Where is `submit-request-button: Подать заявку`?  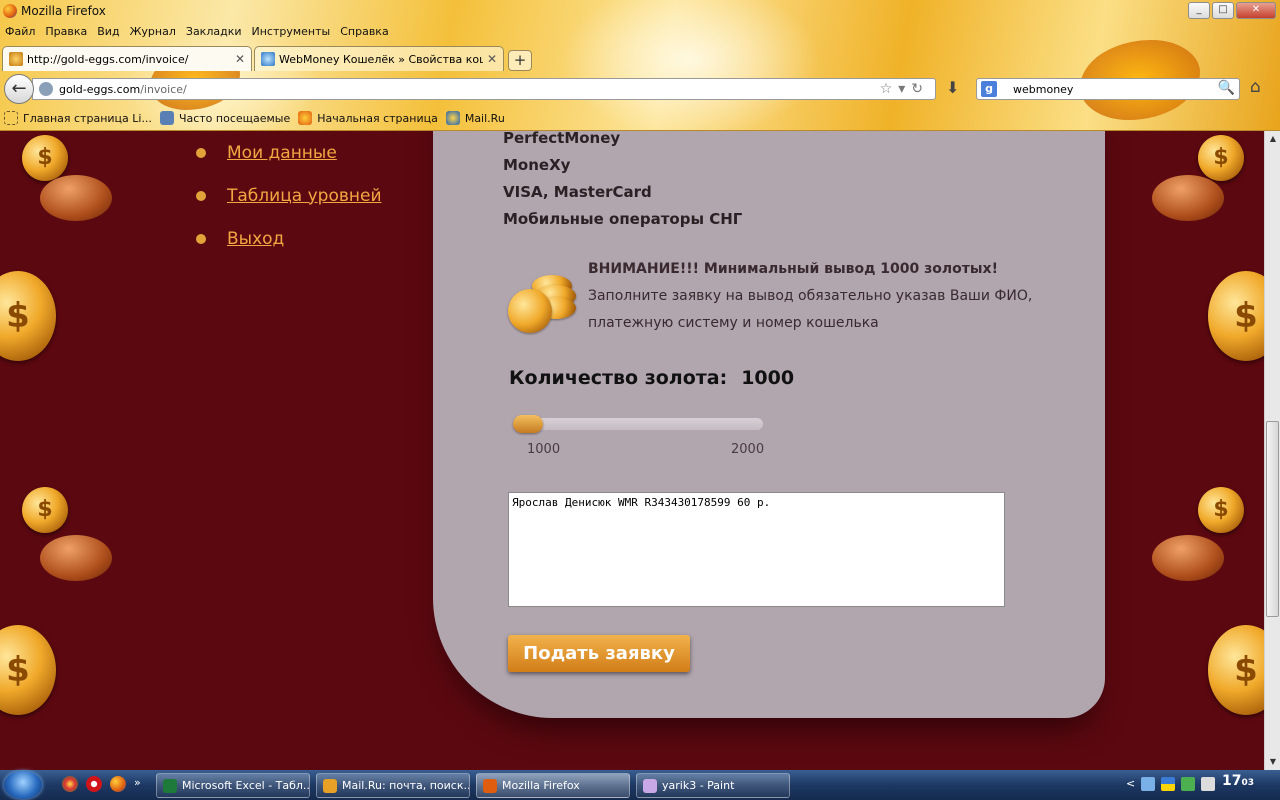
submit-request-button: Подать заявку is located at coordinates (599, 653).